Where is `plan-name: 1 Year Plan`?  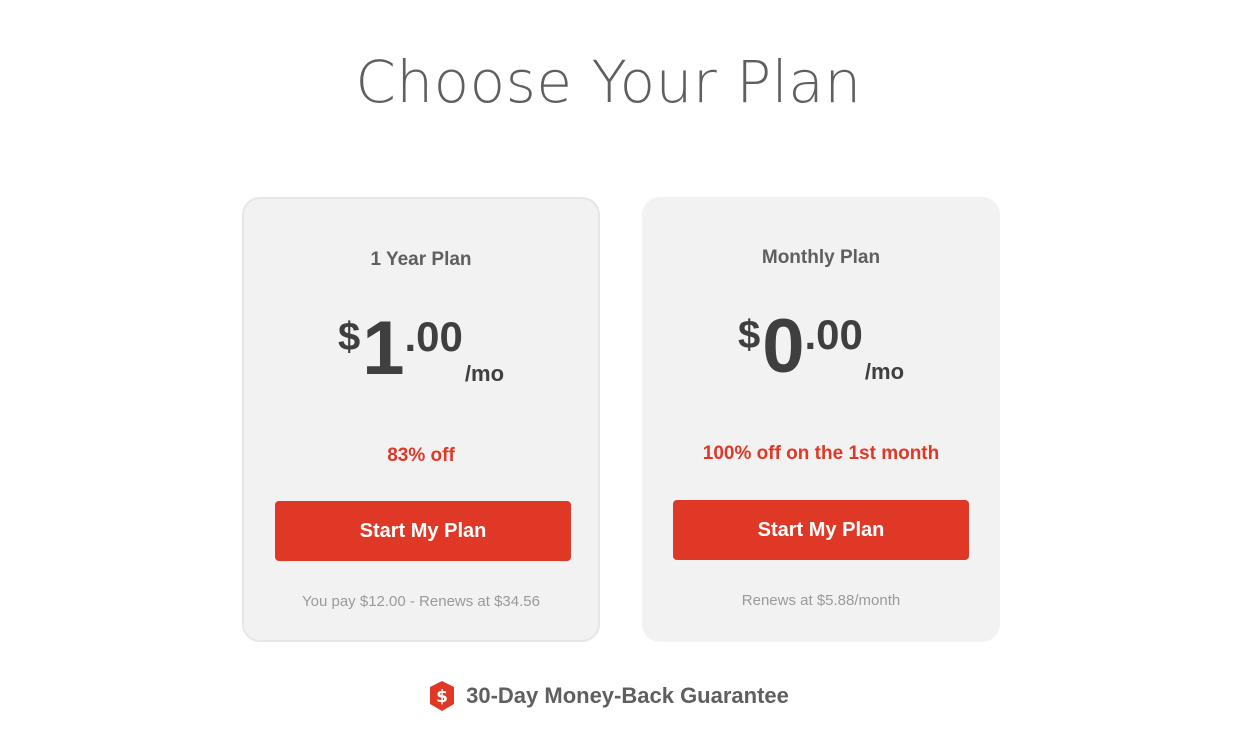 plan-name: 1 Year Plan is located at coordinates (421, 259).